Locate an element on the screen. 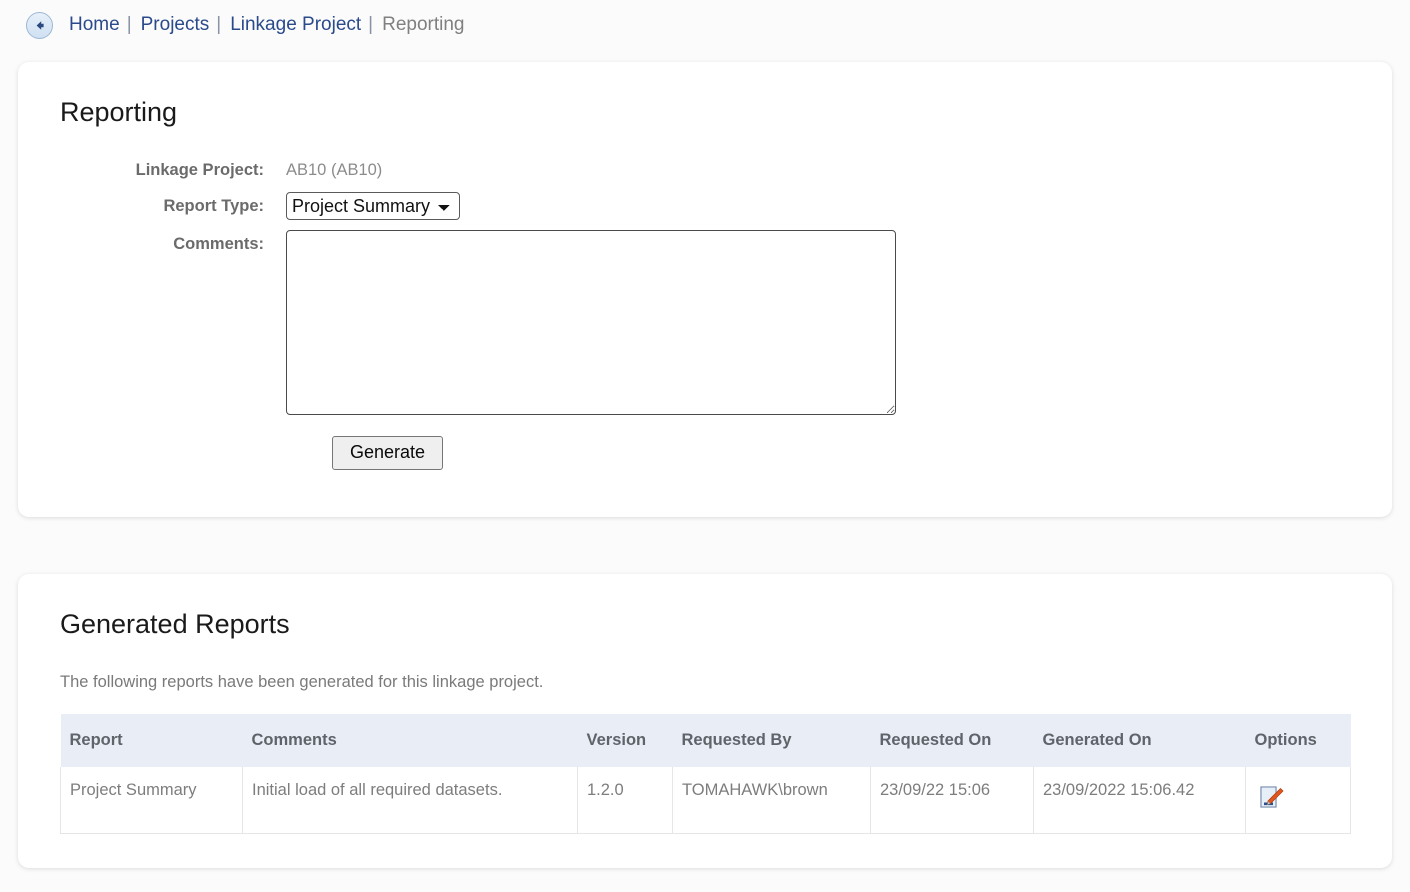 This screenshot has height=892, width=1410. column-header-requested-on: Requested On is located at coordinates (952, 740).